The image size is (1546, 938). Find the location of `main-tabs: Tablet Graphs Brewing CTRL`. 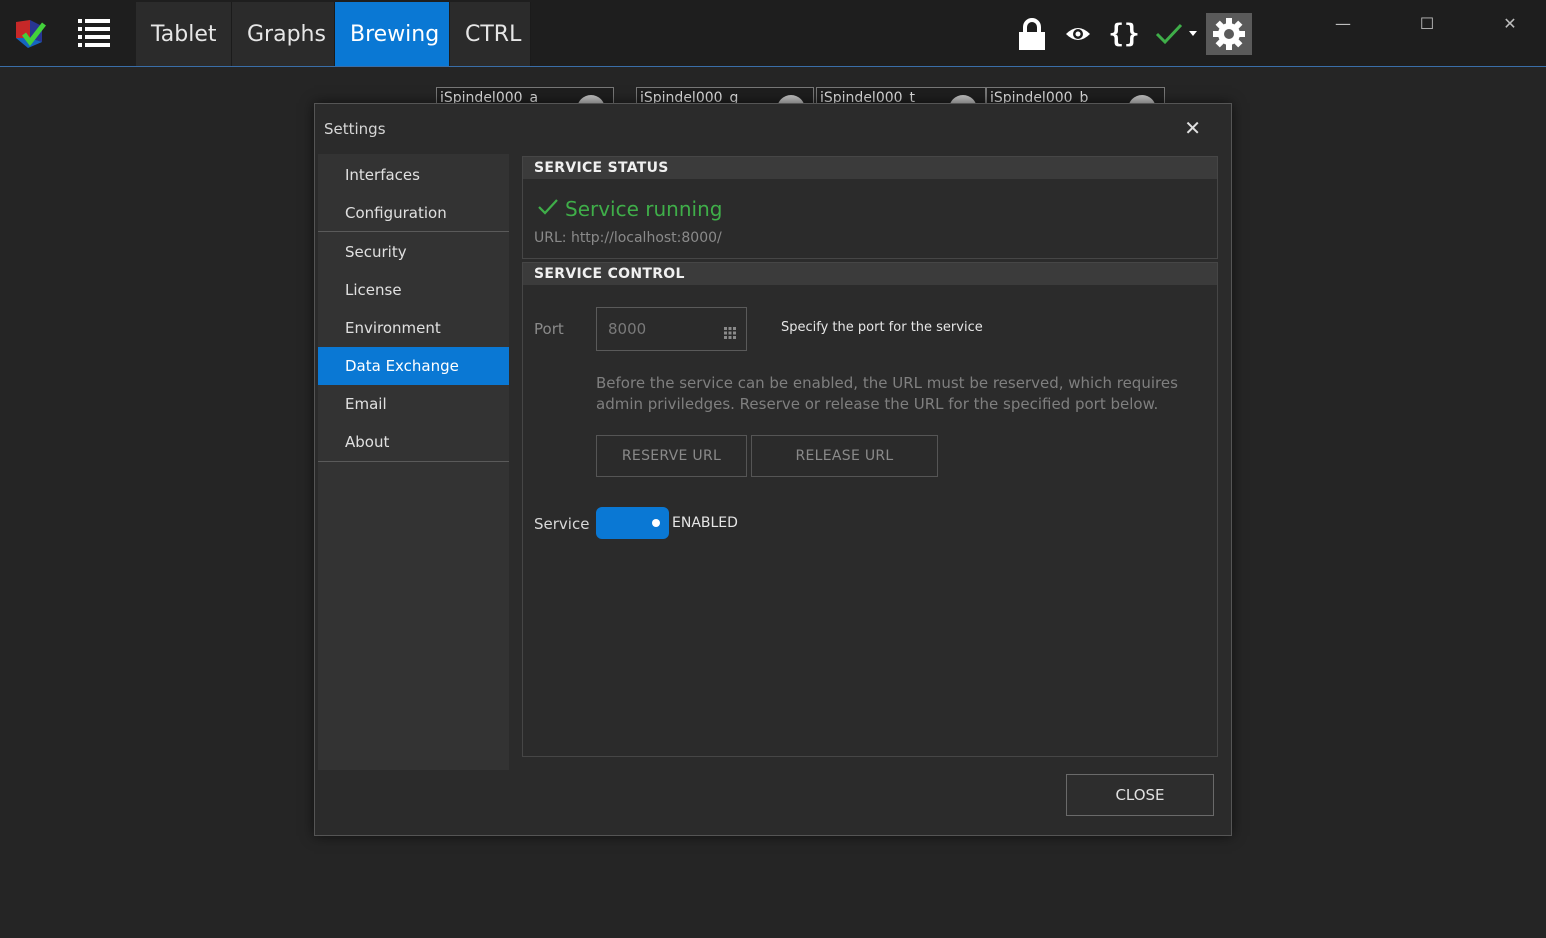

main-tabs: Tablet Graphs Brewing CTRL is located at coordinates (333, 34).